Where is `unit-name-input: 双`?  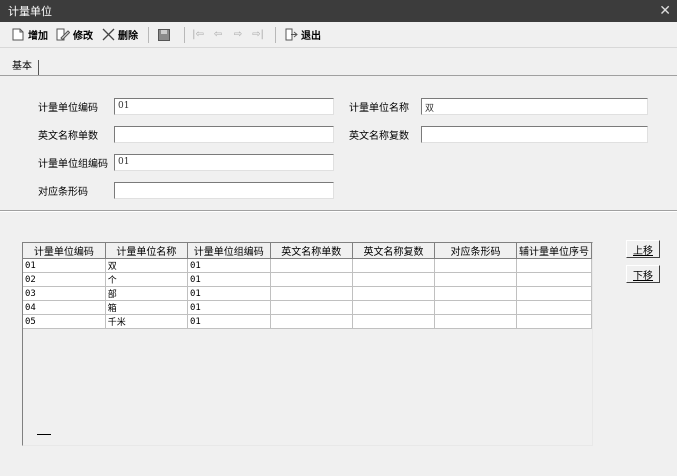 unit-name-input: 双 is located at coordinates (534, 106).